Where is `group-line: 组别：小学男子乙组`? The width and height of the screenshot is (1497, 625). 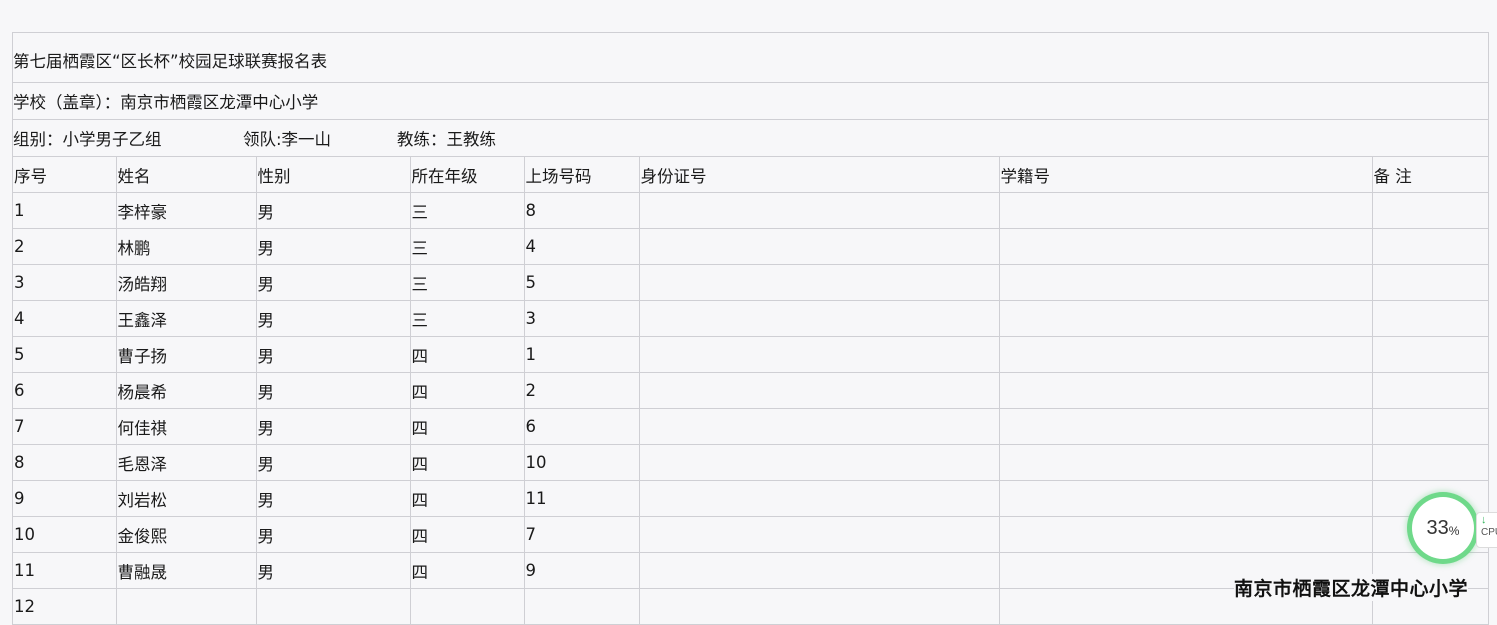
group-line: 组别：小学男子乙组 is located at coordinates (87, 139).